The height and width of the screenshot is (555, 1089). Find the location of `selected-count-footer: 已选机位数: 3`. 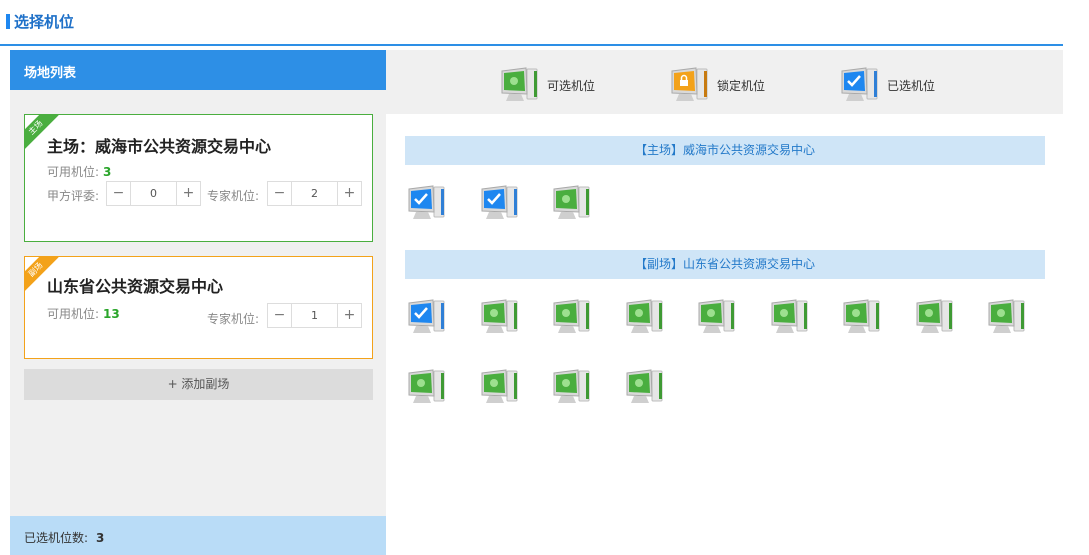

selected-count-footer: 已选机位数: 3 is located at coordinates (198, 535).